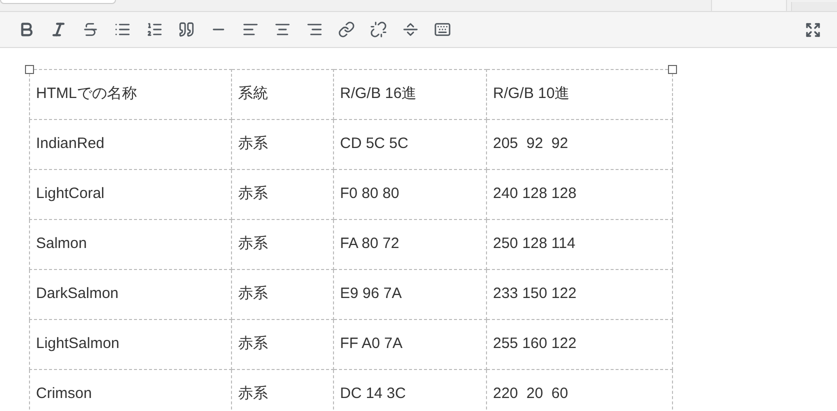  Describe the element at coordinates (70, 193) in the screenshot. I see `table-cell: LightCoral` at that location.